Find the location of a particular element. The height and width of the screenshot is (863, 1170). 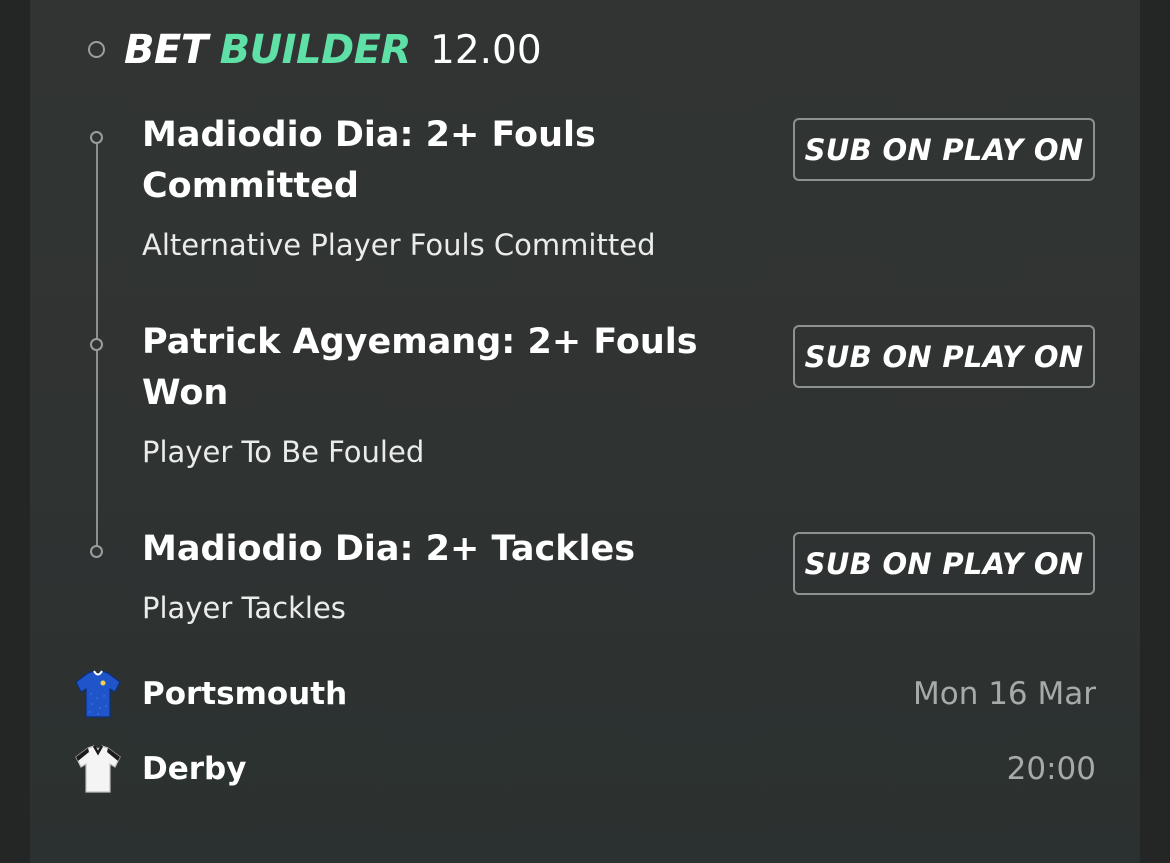

leg-1-sub-on-play-on-button: SUB ON PLAY ON is located at coordinates (944, 149).